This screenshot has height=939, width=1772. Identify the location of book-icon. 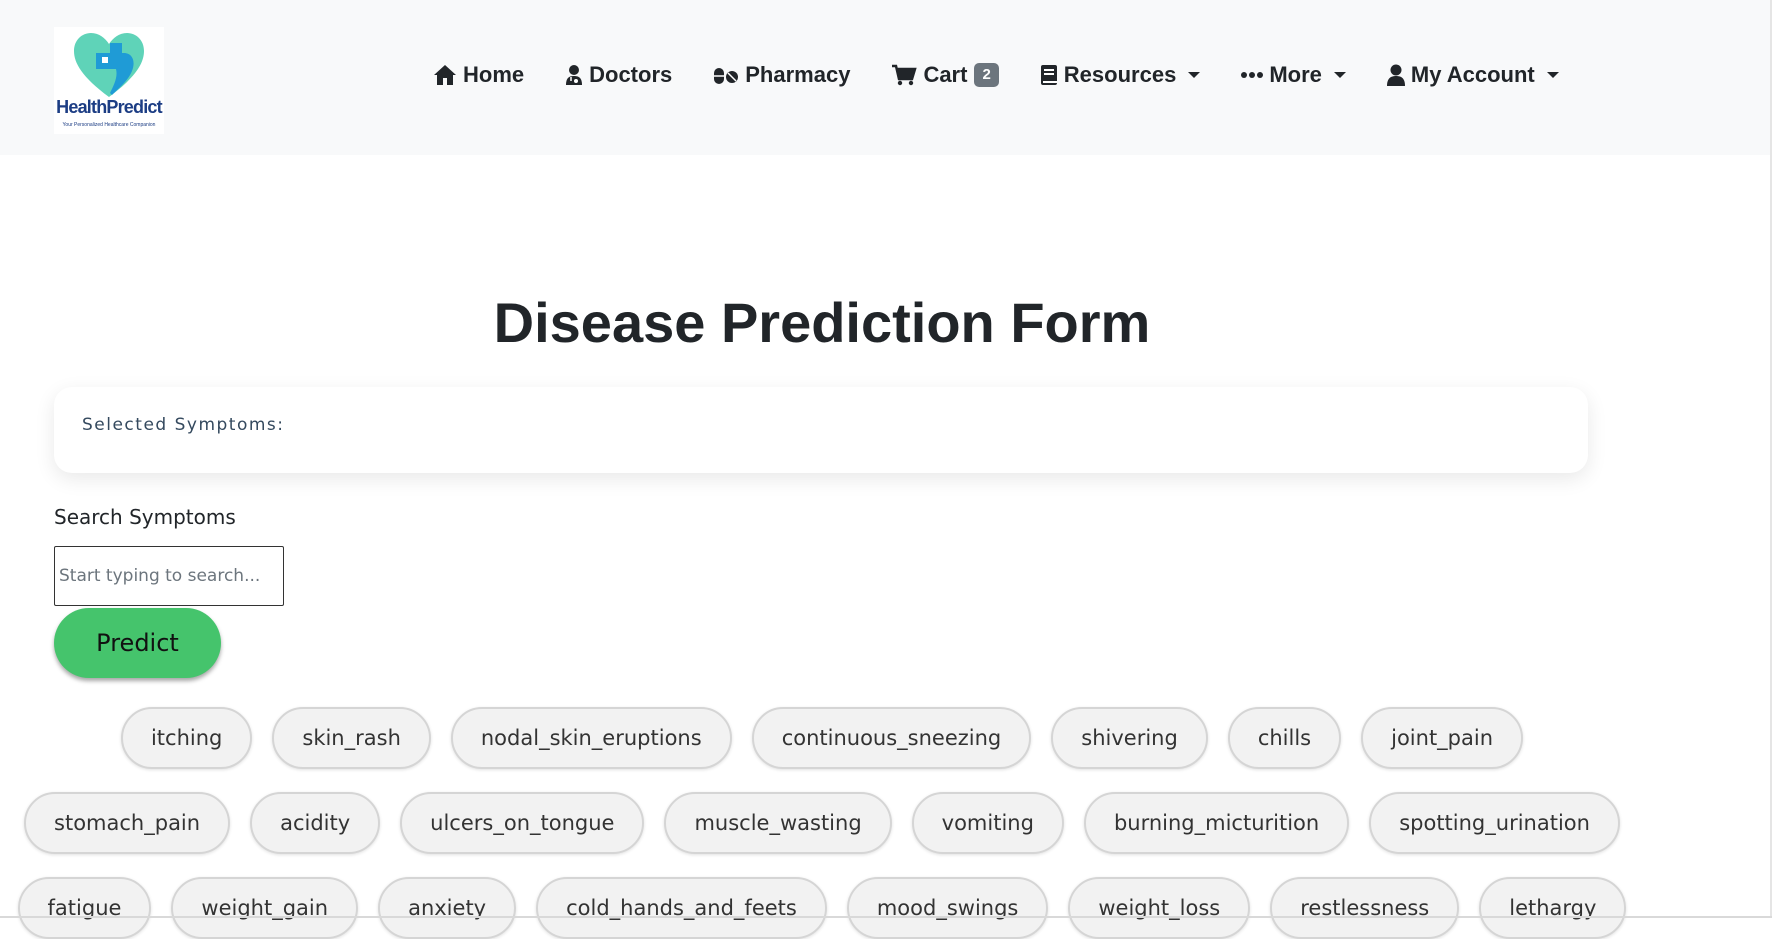
(1049, 75).